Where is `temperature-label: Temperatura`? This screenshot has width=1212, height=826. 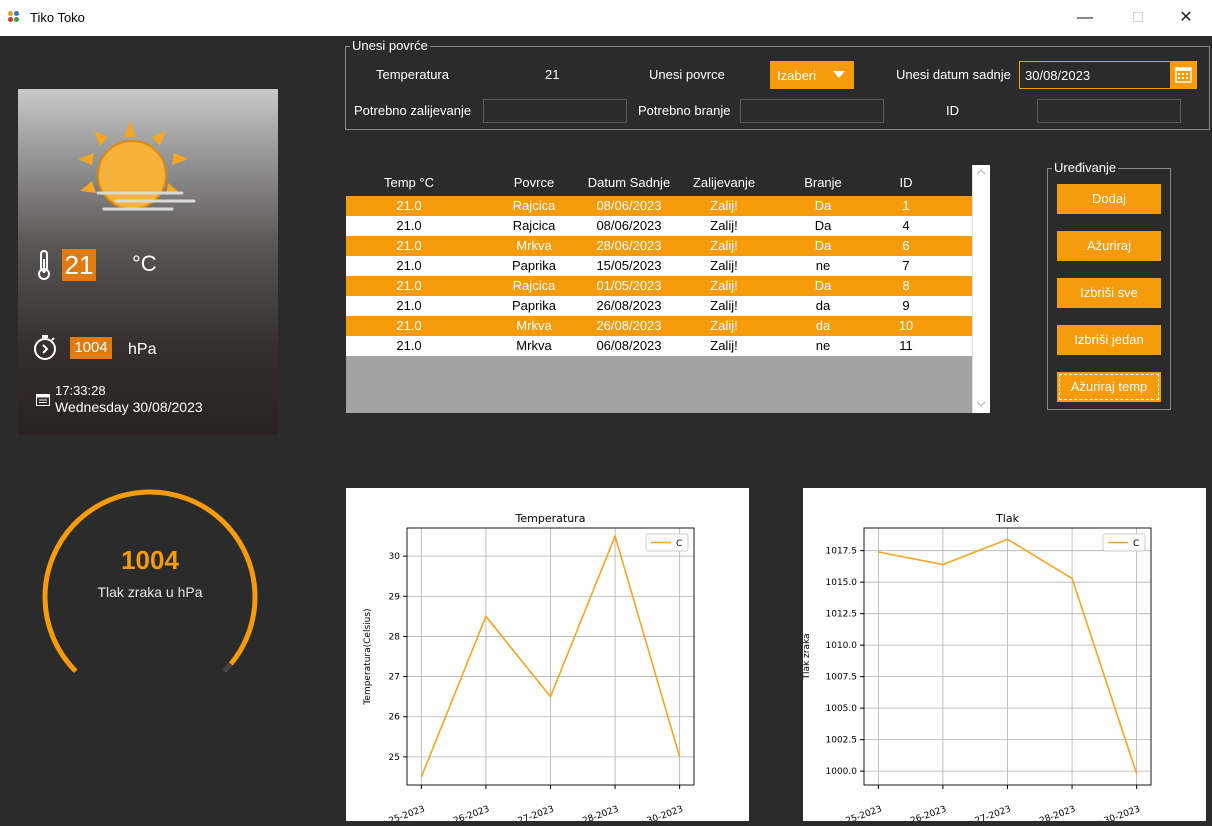
temperature-label: Temperatura is located at coordinates (412, 74).